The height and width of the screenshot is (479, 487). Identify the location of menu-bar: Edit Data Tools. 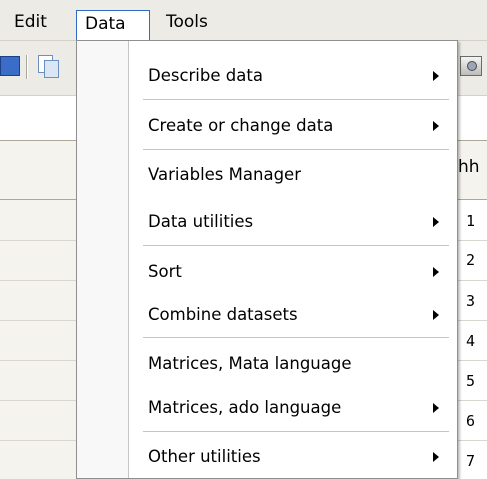
(243, 20).